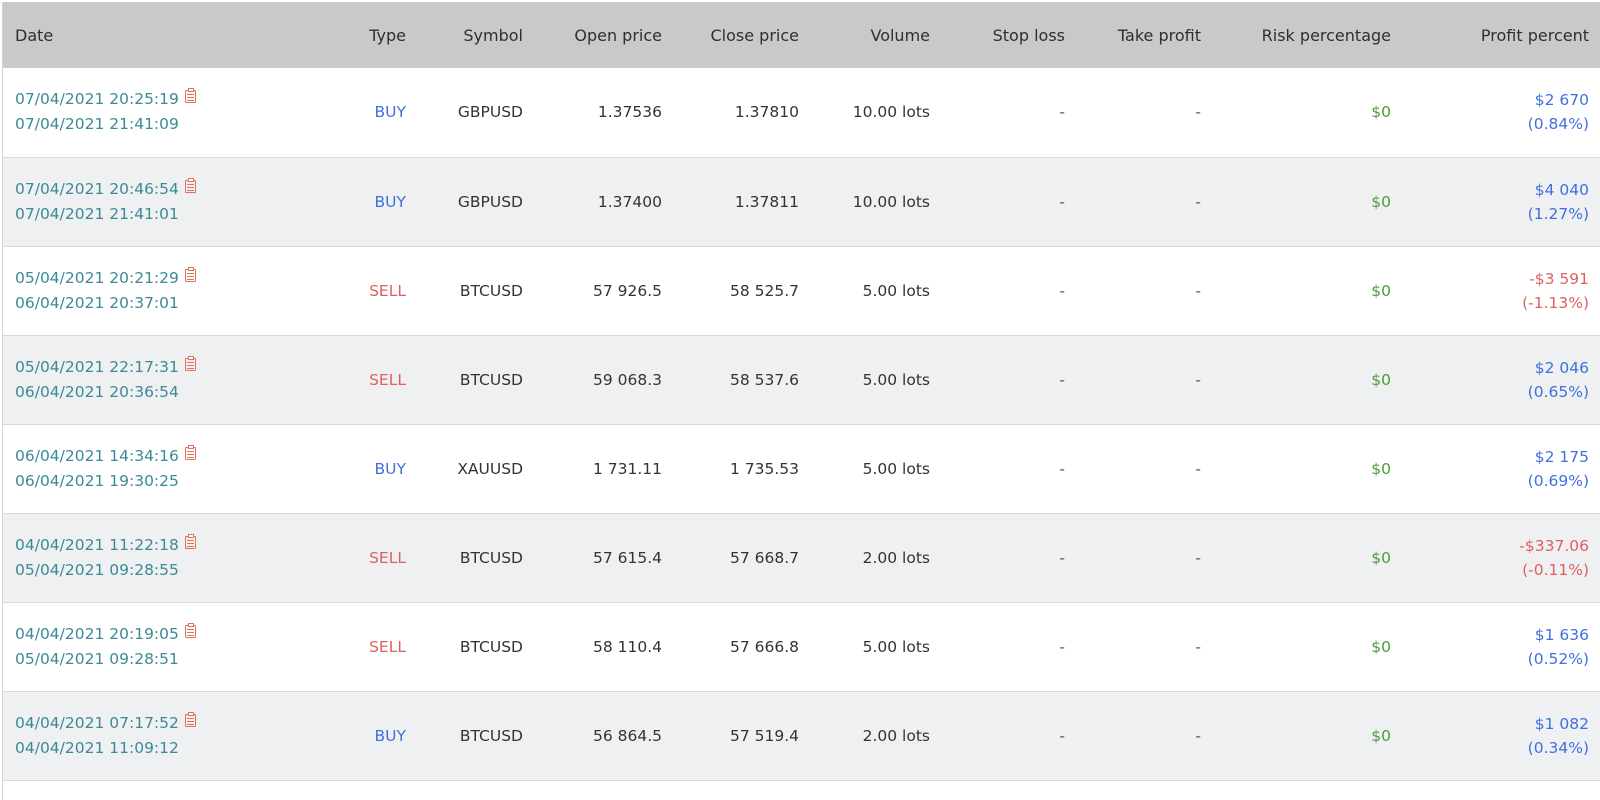 The image size is (1600, 800). I want to click on open-price-cell: 59 068.3, so click(627, 379).